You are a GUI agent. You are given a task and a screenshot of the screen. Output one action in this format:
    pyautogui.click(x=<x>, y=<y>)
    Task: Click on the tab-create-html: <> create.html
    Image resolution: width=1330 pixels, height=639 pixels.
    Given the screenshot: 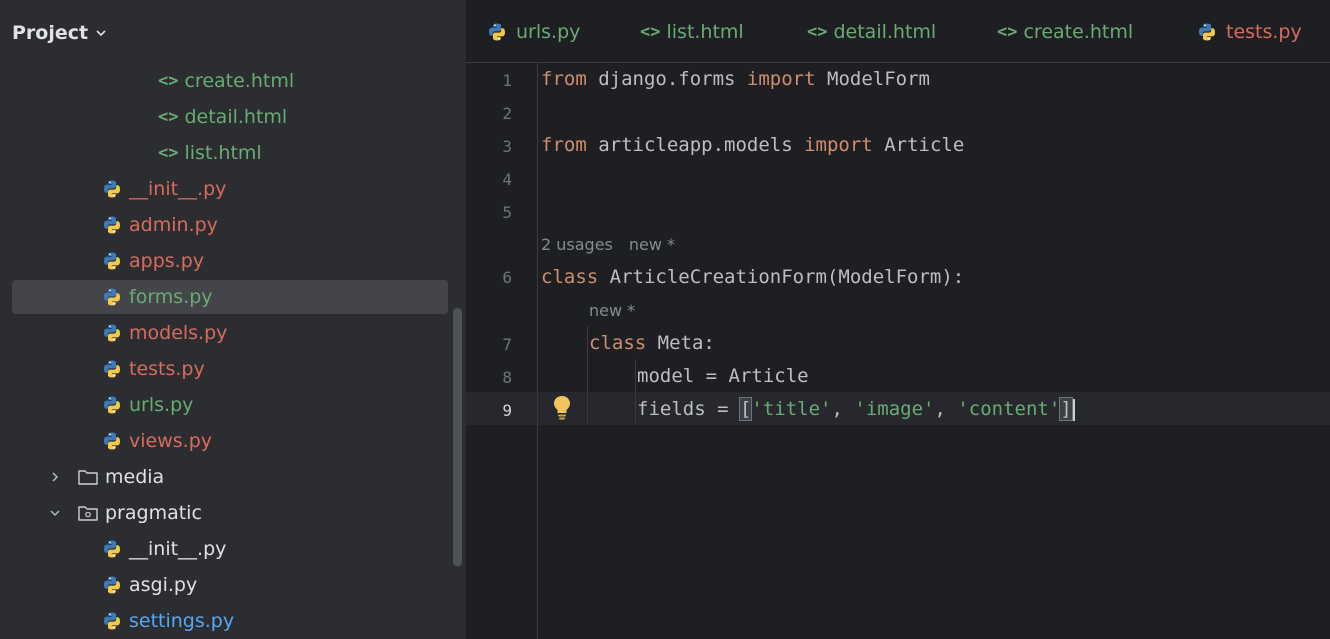 What is the action you would take?
    pyautogui.click(x=1065, y=32)
    